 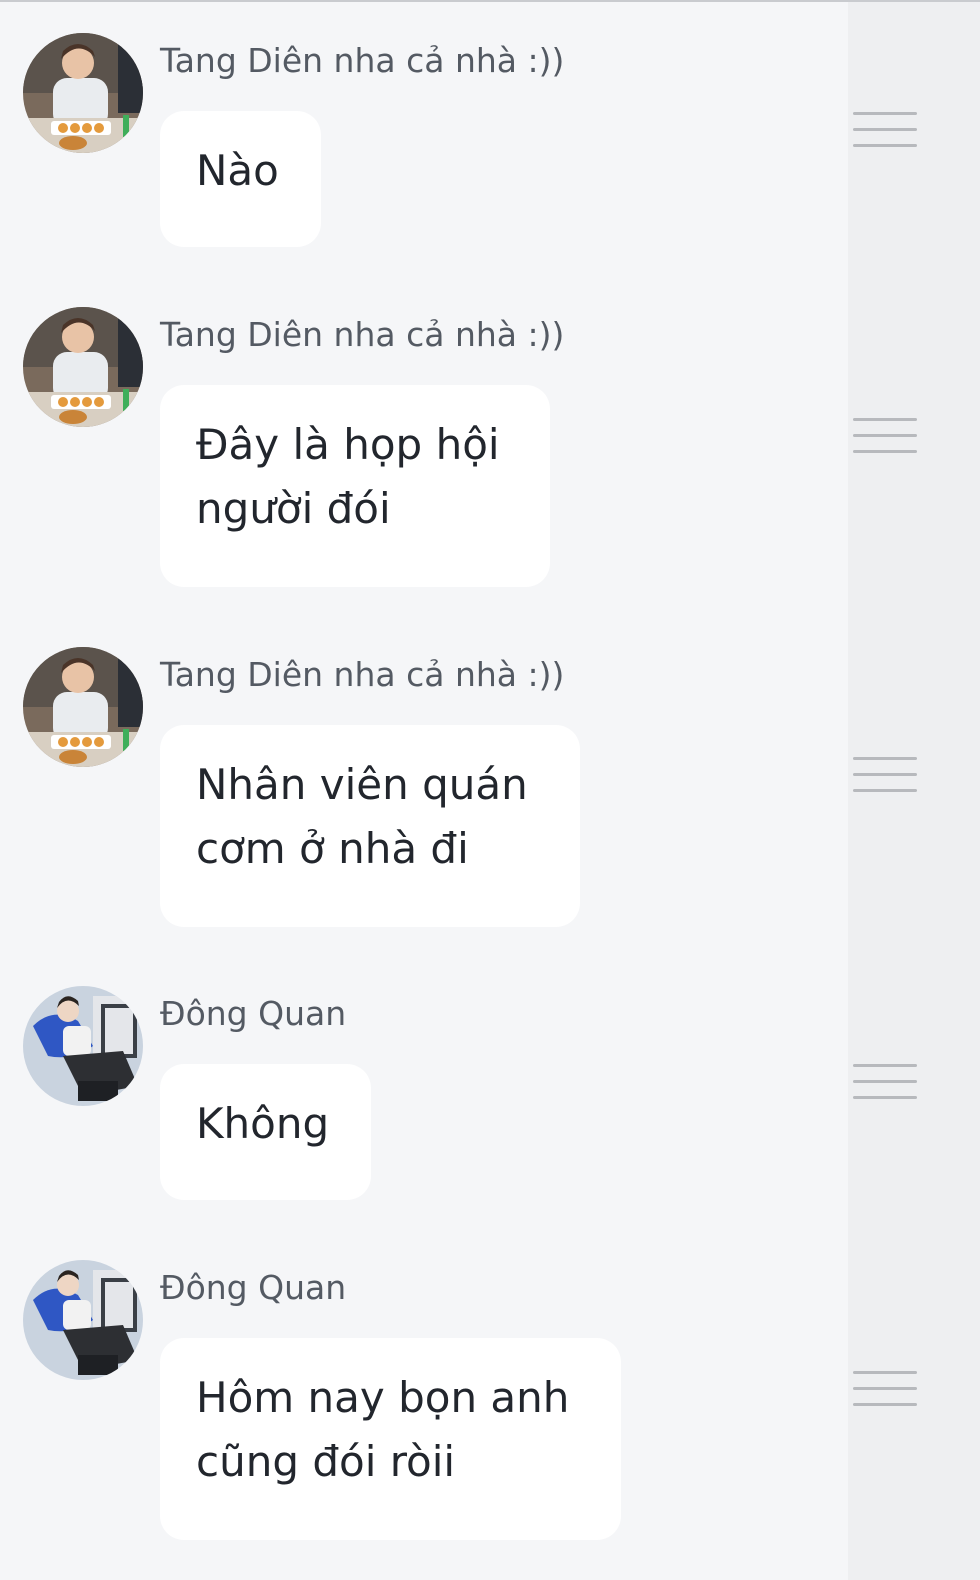 What do you see at coordinates (265, 1132) in the screenshot?
I see `message-bubble: Không` at bounding box center [265, 1132].